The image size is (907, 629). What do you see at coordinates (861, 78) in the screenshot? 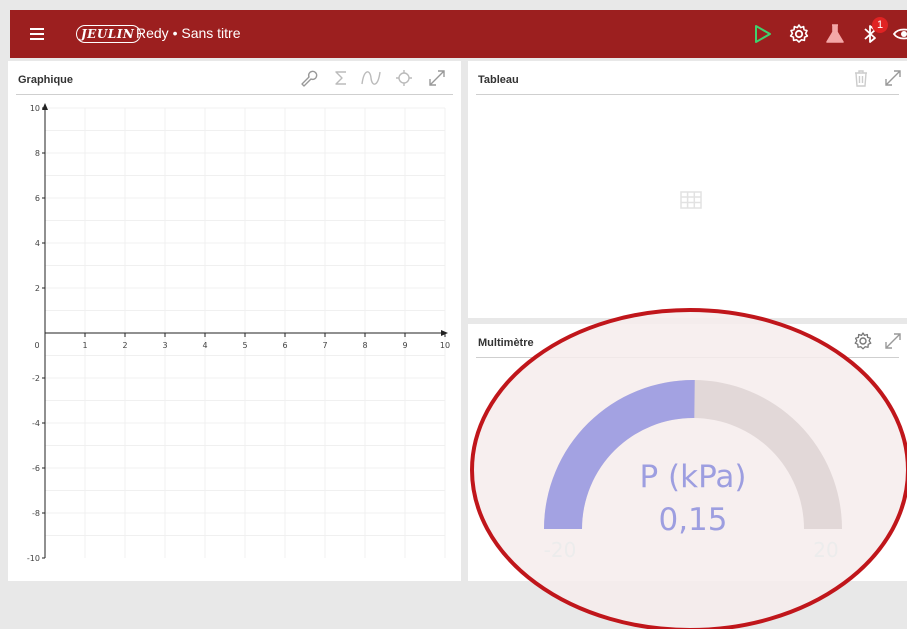
I see `trash-icon` at bounding box center [861, 78].